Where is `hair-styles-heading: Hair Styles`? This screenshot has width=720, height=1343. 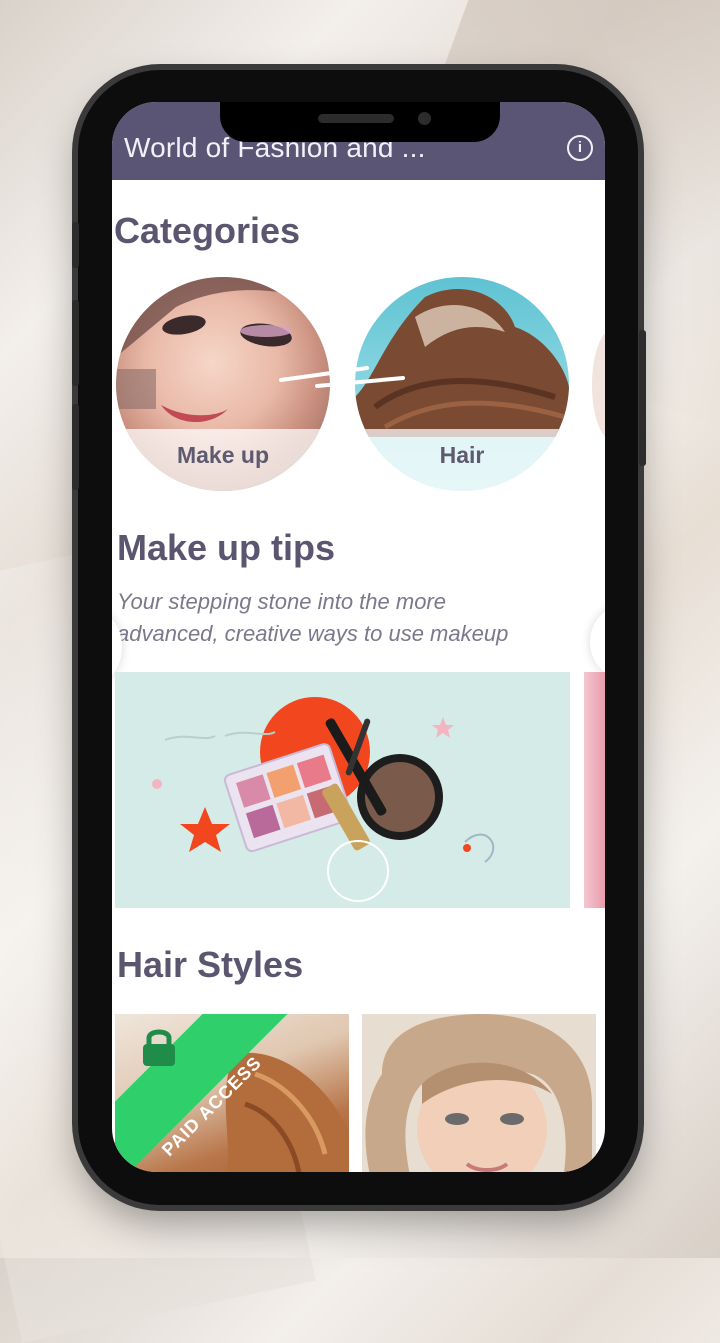 hair-styles-heading: Hair Styles is located at coordinates (210, 964).